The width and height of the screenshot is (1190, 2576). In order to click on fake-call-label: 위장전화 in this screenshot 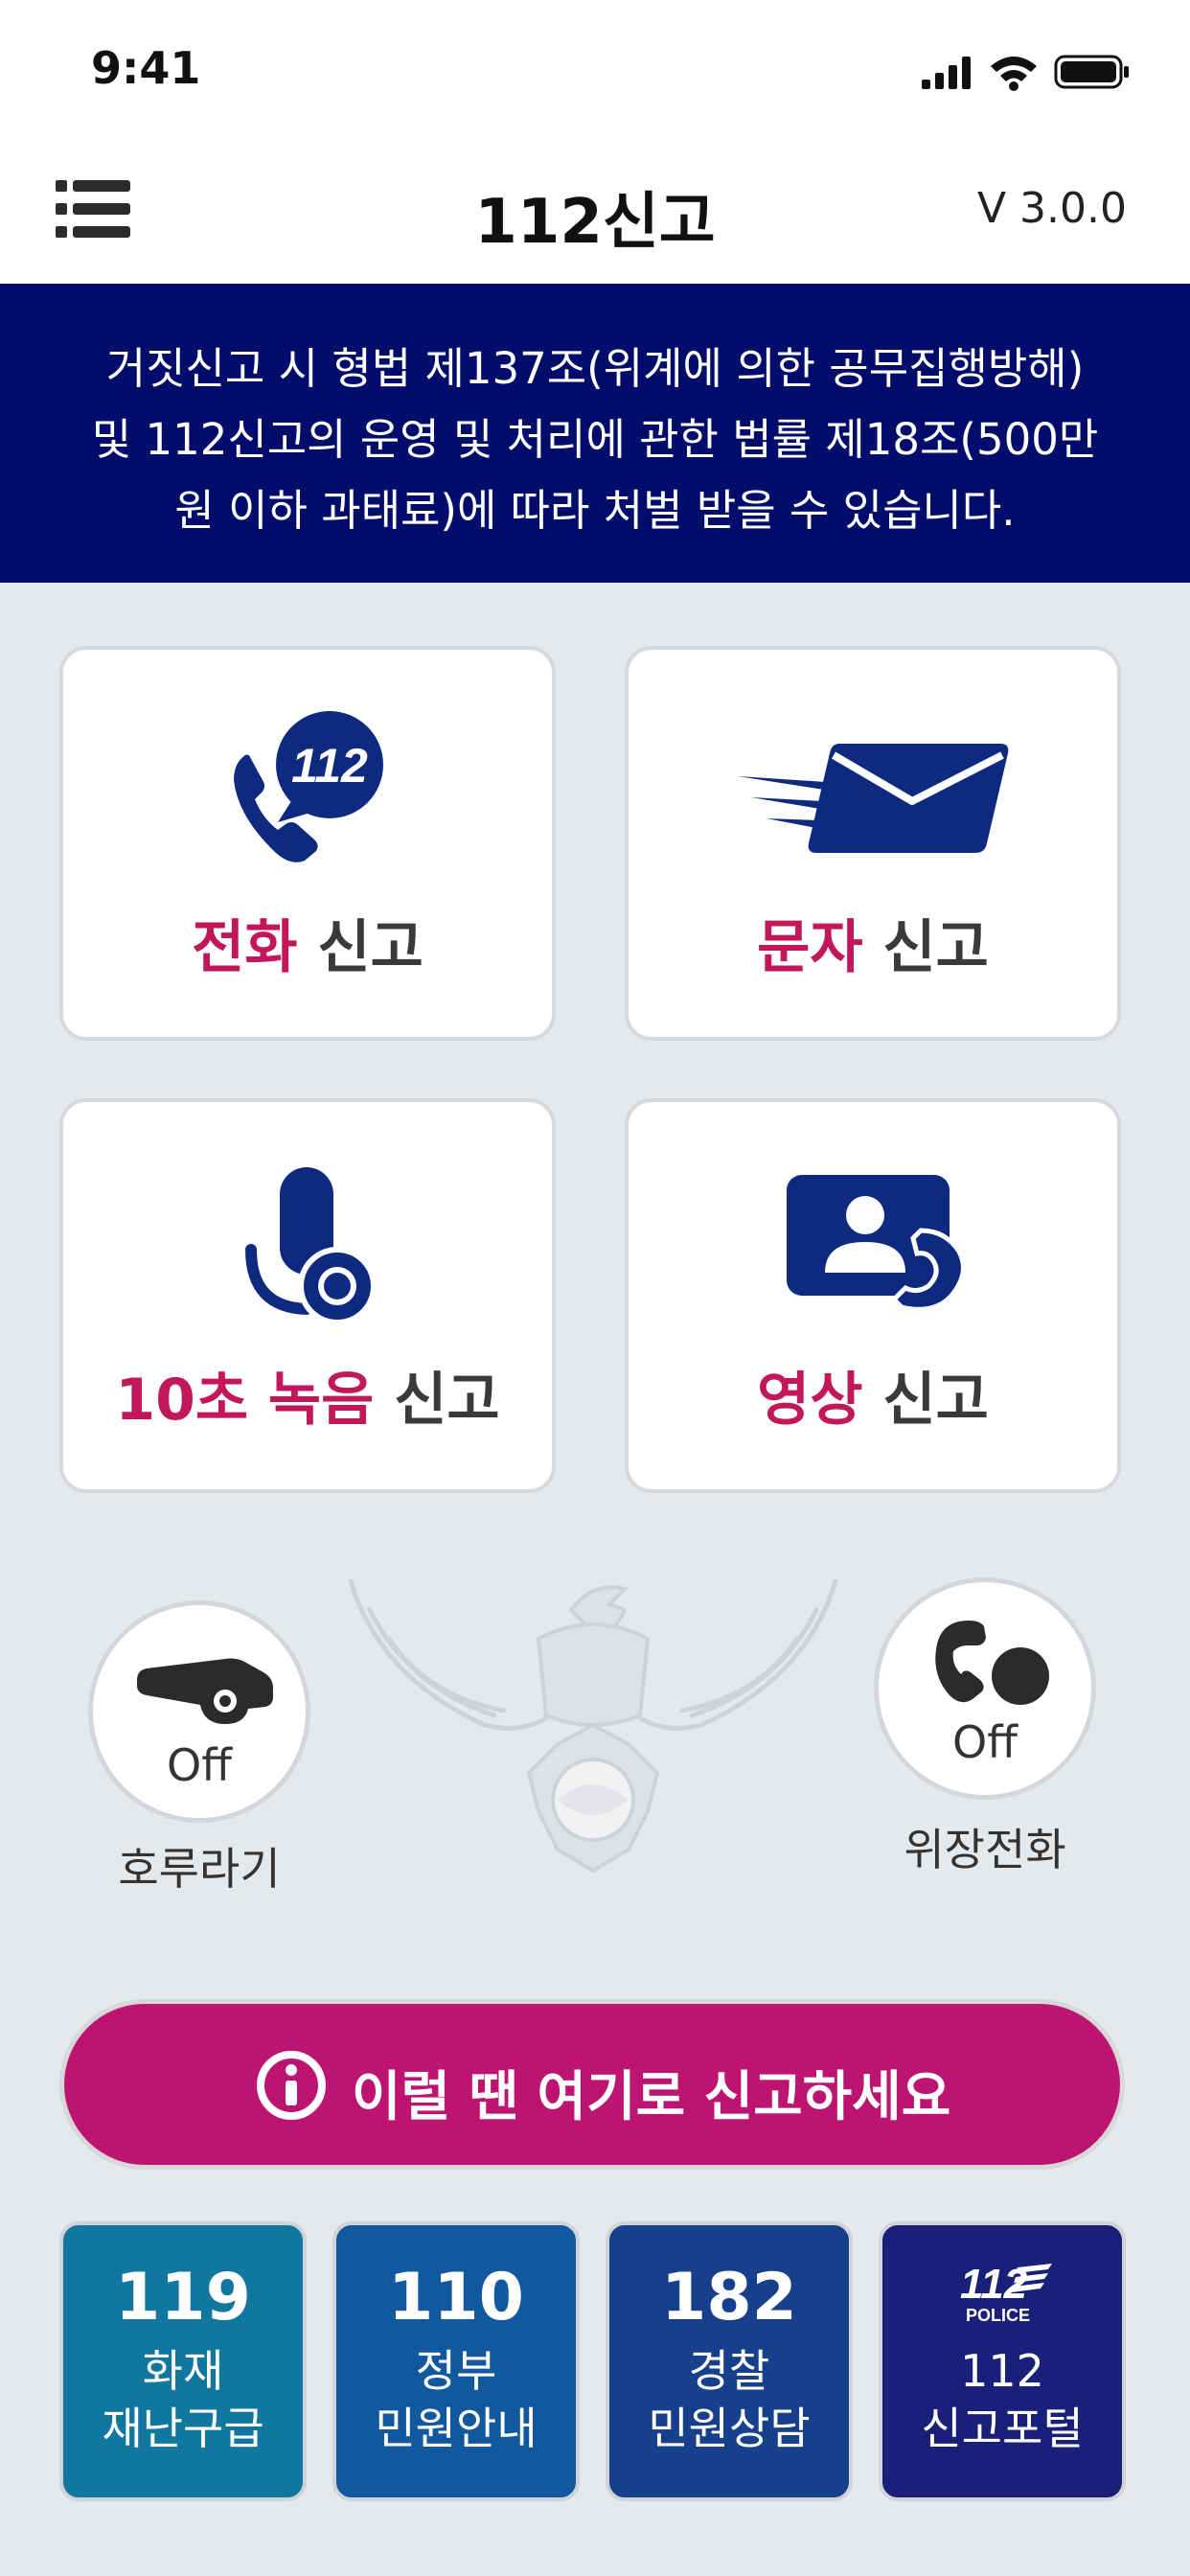, I will do `click(985, 1849)`.